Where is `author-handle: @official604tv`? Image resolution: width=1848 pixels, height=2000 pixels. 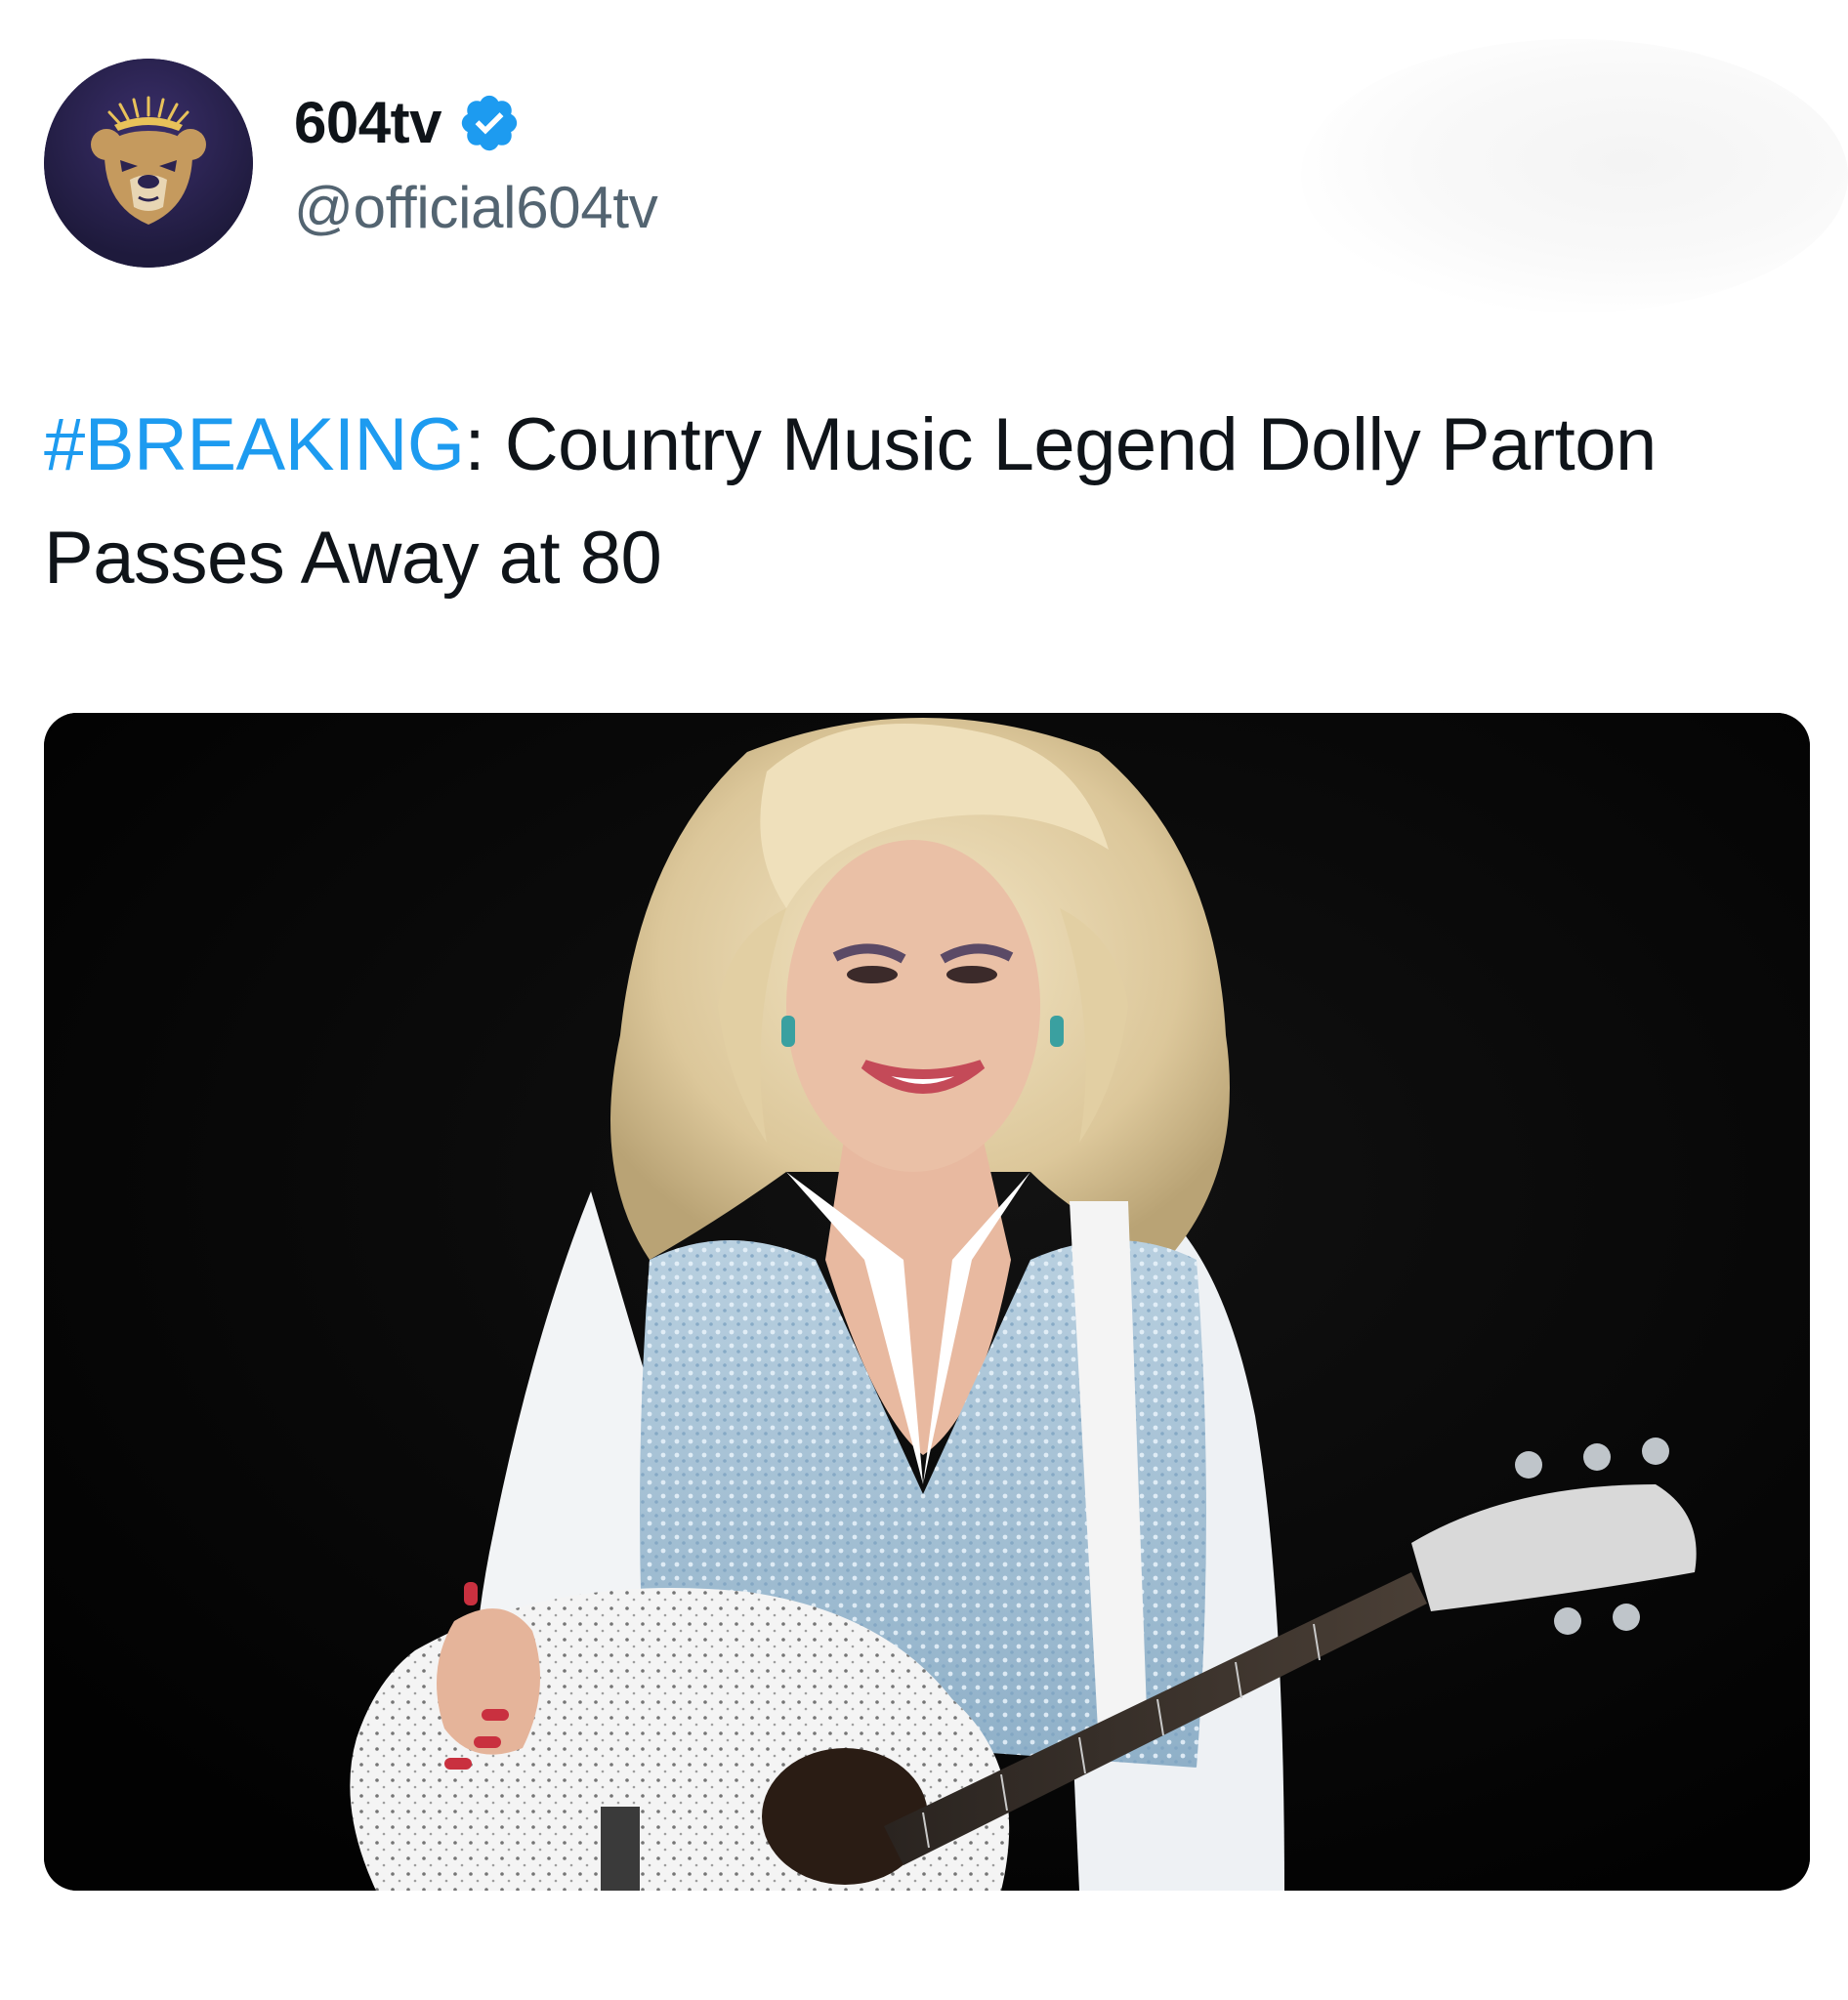 author-handle: @official604tv is located at coordinates (476, 208).